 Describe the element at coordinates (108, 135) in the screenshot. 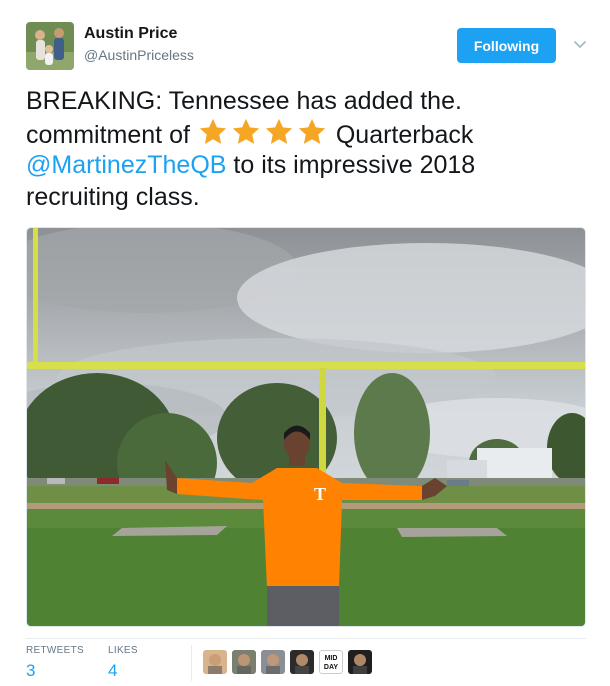

I see `tweet-text-fragment: commitment of` at that location.